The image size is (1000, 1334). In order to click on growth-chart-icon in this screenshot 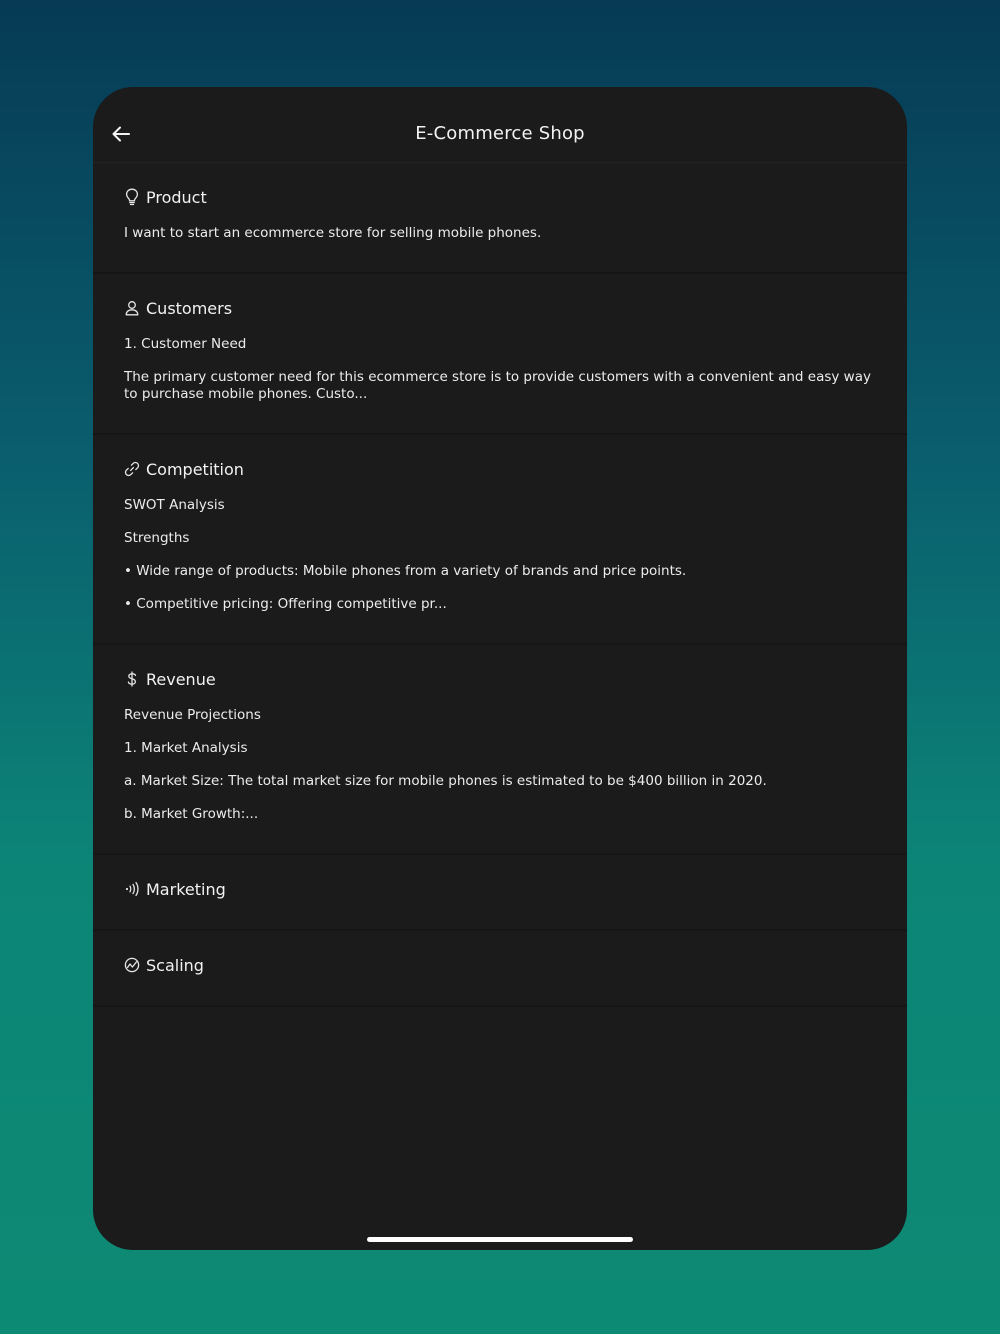, I will do `click(132, 965)`.